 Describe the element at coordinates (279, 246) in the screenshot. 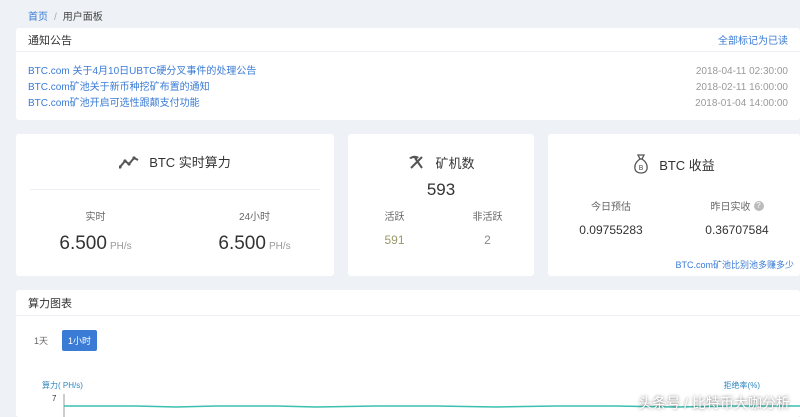

I see `hashrate-24h-unit: PH/s` at that location.